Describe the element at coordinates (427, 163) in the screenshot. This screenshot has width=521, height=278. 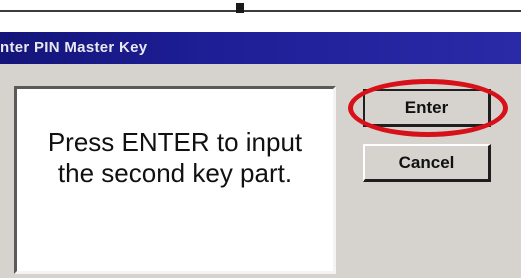
I see `cancel-button: Cancel` at that location.